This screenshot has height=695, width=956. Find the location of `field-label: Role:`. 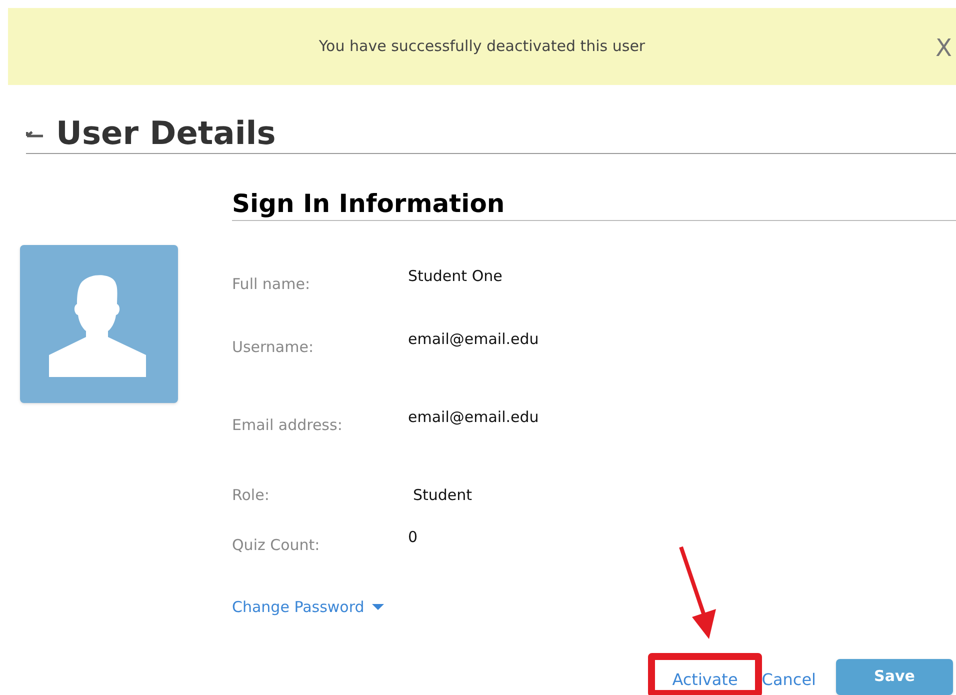

field-label: Role: is located at coordinates (251, 495).